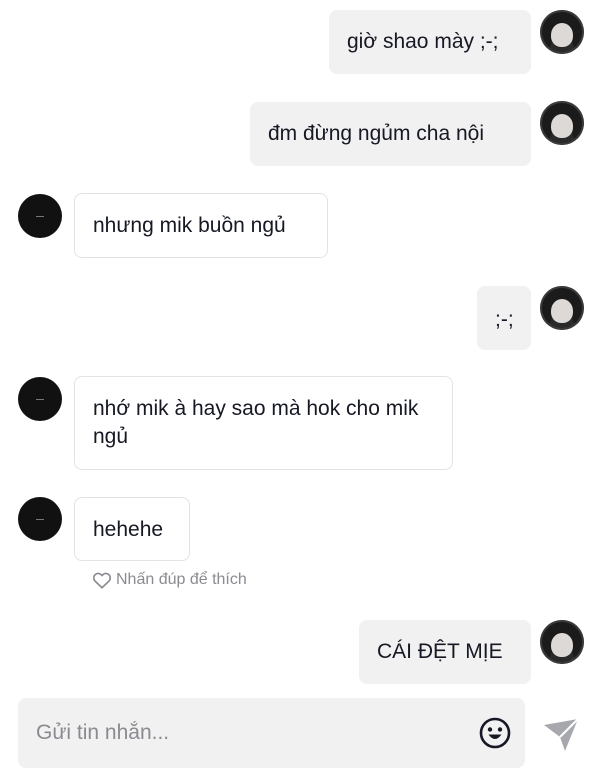 Image resolution: width=600 pixels, height=781 pixels. Describe the element at coordinates (430, 42) in the screenshot. I see `outgoing-message-bubble: giờ shao mày ;-;` at that location.